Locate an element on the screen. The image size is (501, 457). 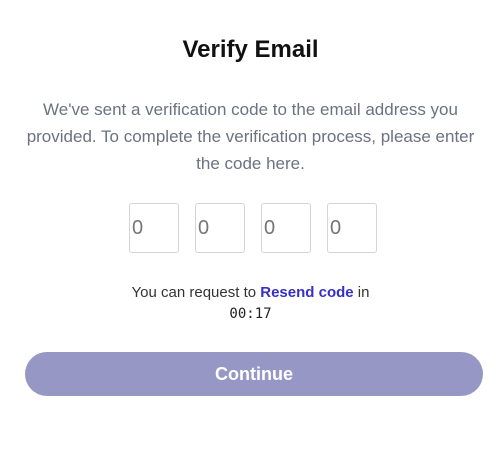
resend-suffix: in is located at coordinates (361, 292).